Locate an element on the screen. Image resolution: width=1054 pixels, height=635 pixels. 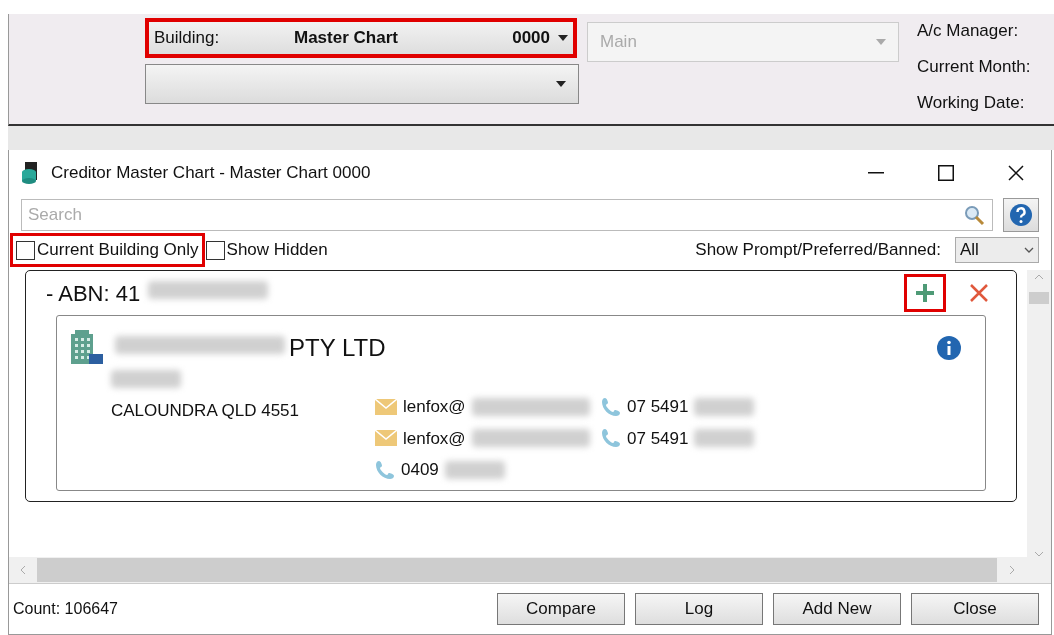
help-icon is located at coordinates (1021, 215).